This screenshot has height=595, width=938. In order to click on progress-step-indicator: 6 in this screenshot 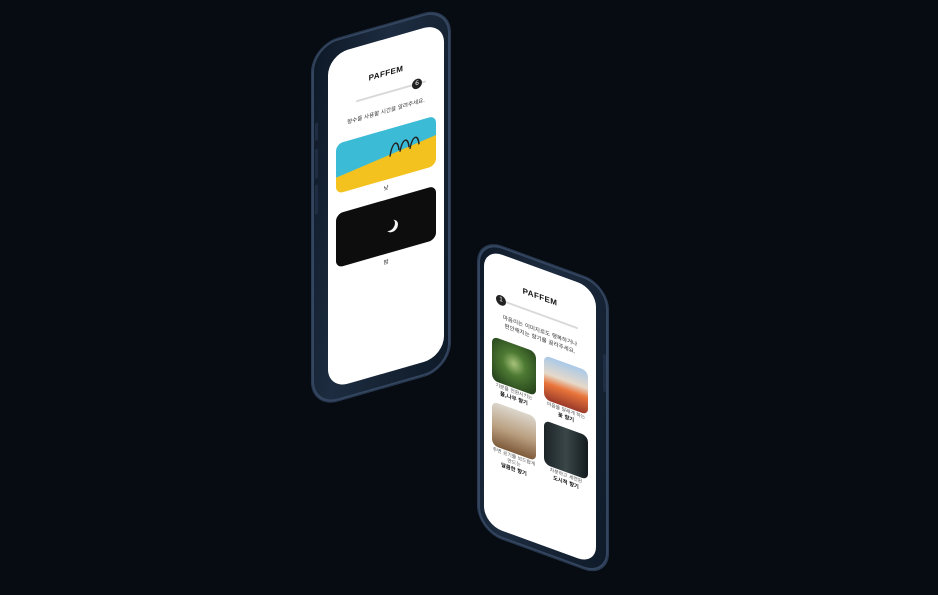, I will do `click(417, 84)`.